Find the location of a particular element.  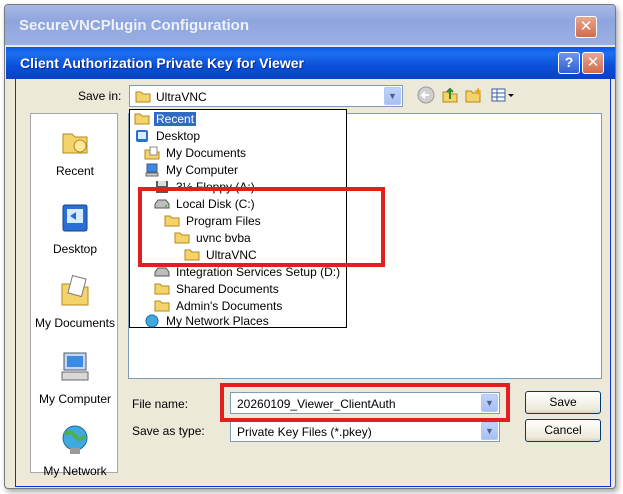

dropdown-item-my-network-places: My Network Places is located at coordinates (207, 321).